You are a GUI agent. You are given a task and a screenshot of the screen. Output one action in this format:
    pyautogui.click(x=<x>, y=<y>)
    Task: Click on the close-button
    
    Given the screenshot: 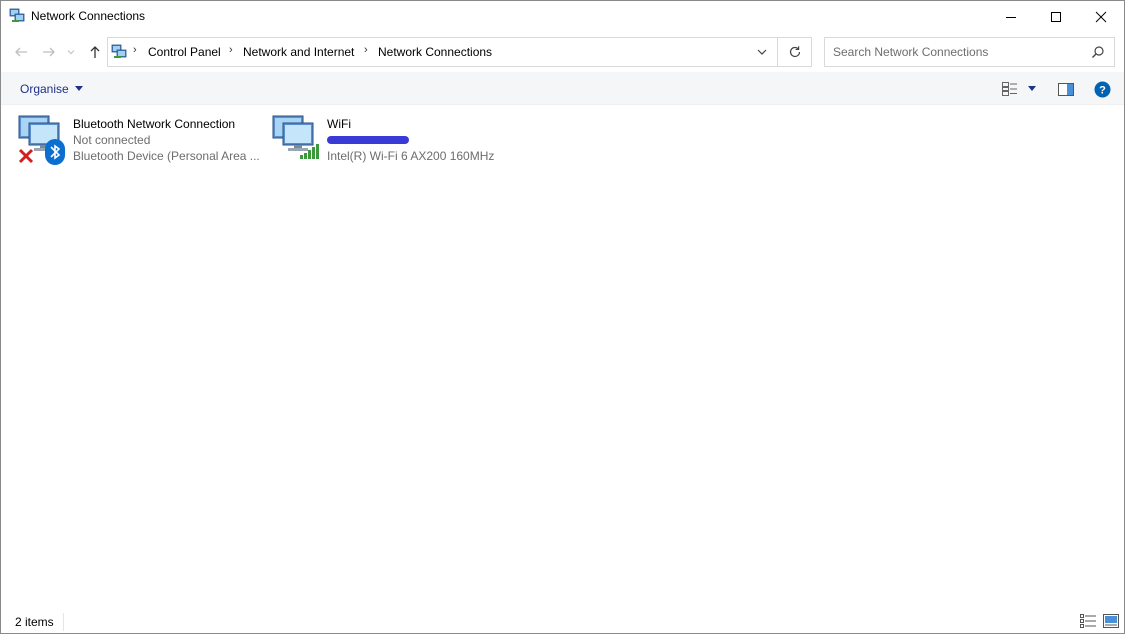 What is the action you would take?
    pyautogui.click(x=1101, y=16)
    